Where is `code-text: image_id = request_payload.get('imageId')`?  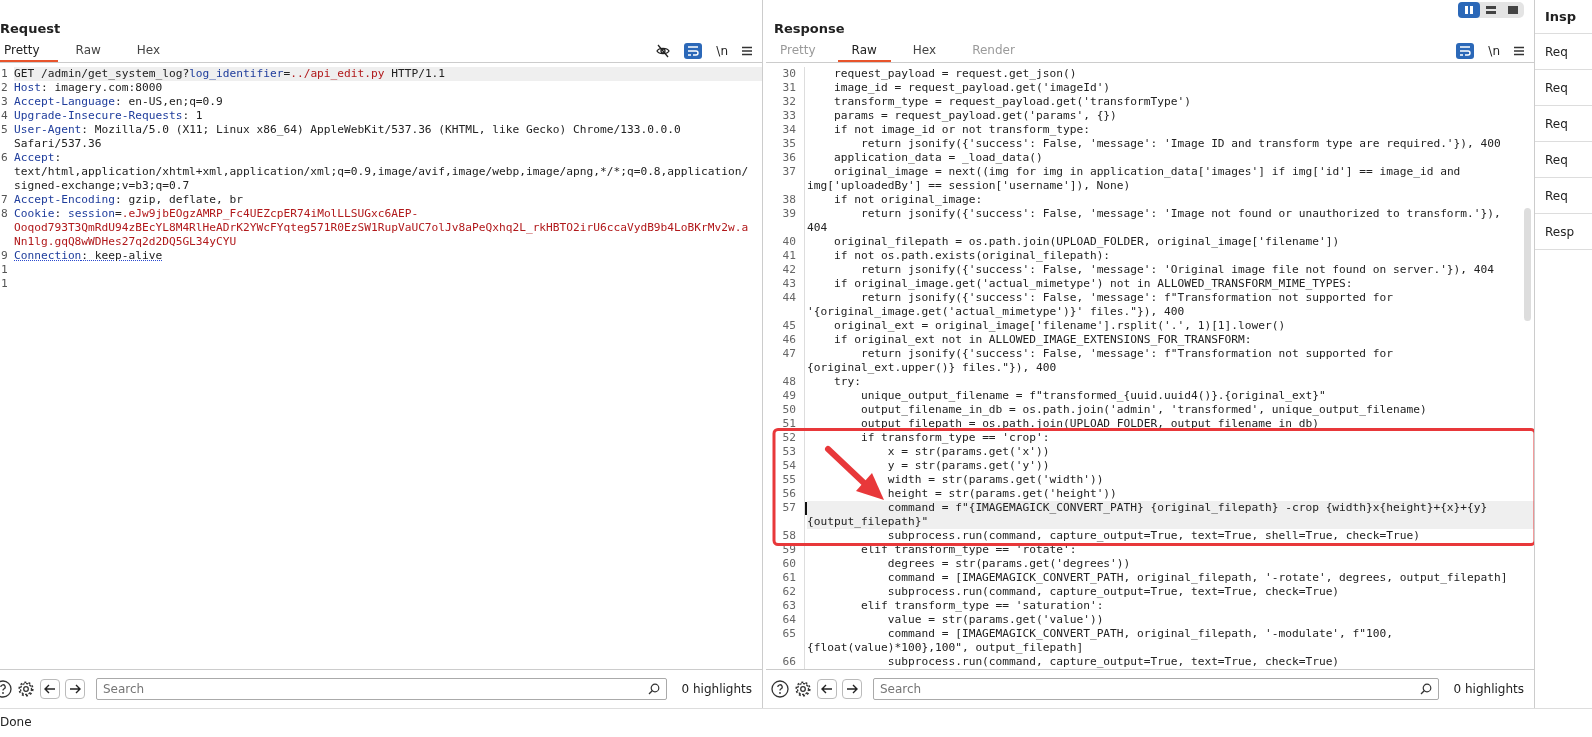 code-text: image_id = request_payload.get('imageId') is located at coordinates (972, 88).